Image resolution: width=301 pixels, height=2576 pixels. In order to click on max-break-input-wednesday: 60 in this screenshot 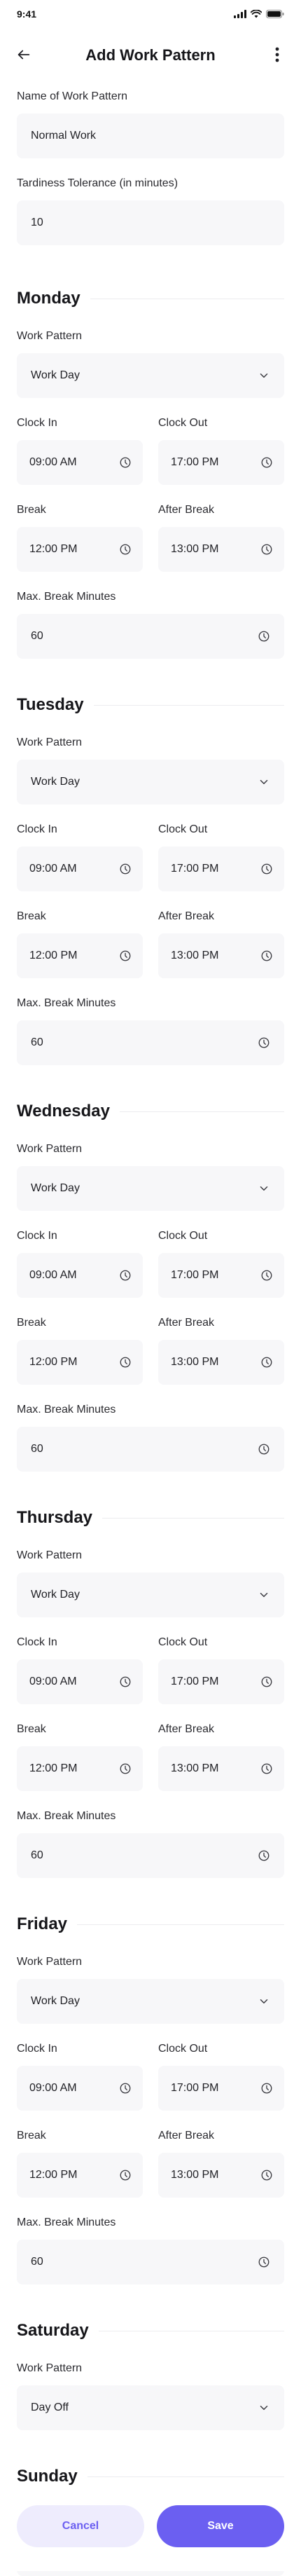, I will do `click(150, 1450)`.